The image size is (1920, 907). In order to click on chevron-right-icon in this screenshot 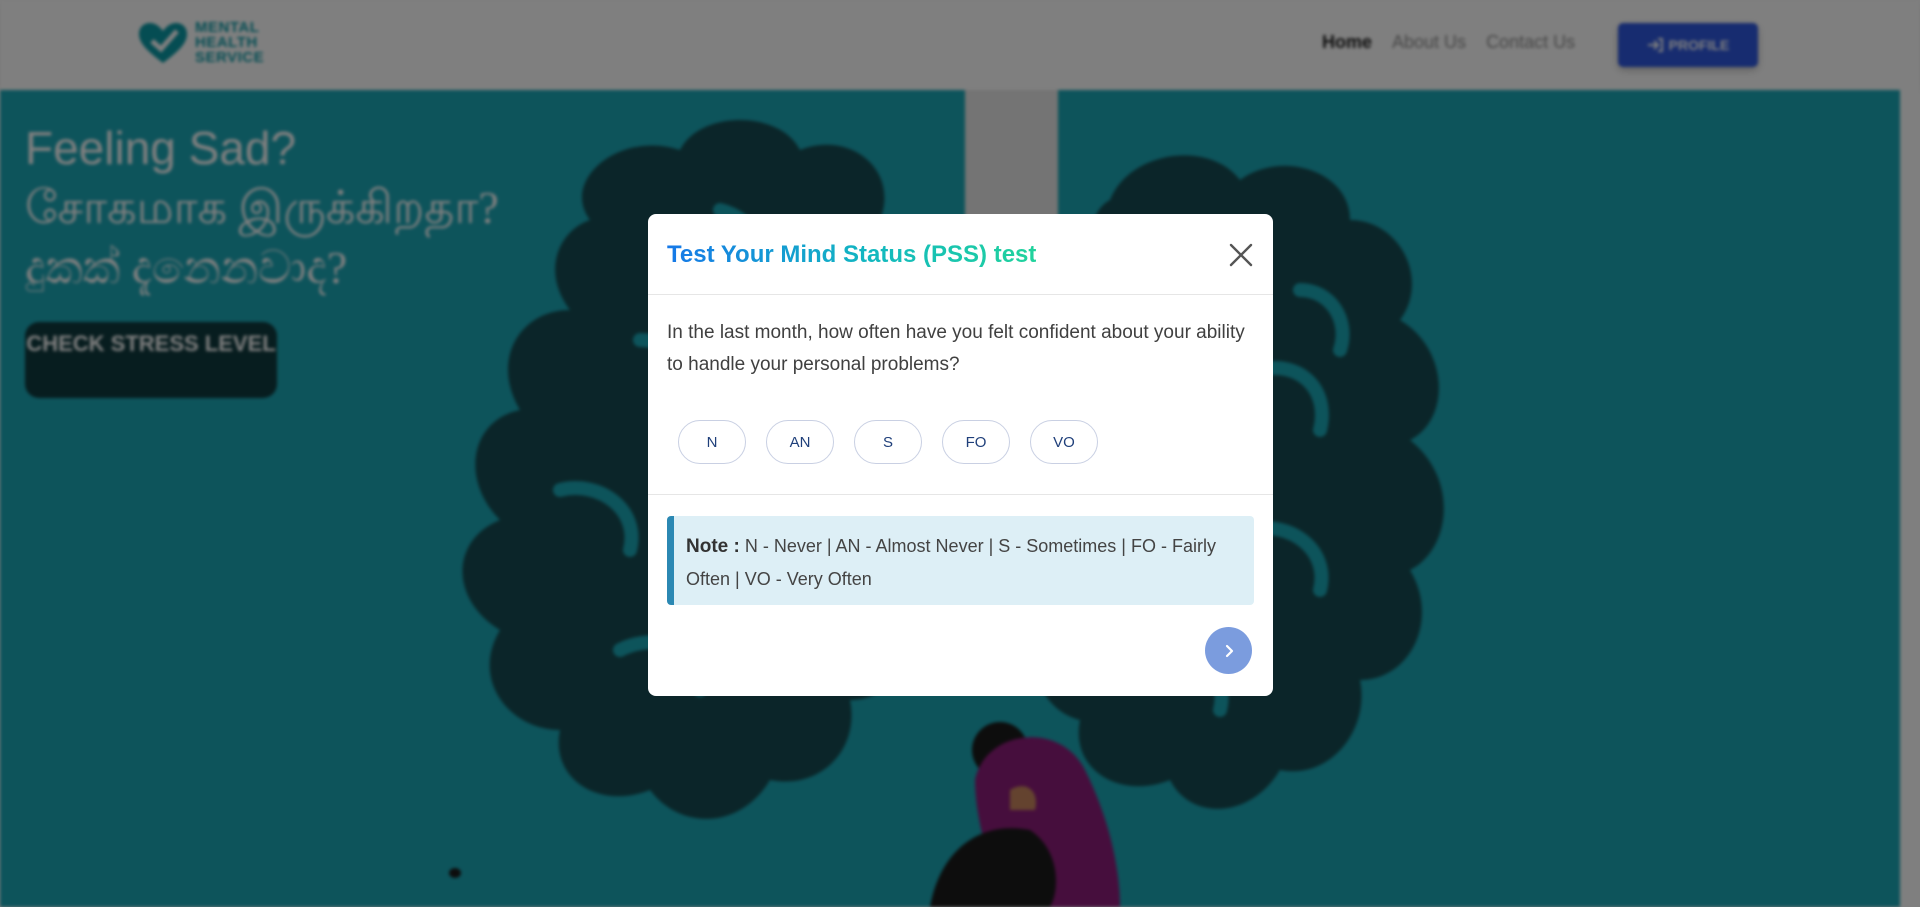, I will do `click(1229, 650)`.